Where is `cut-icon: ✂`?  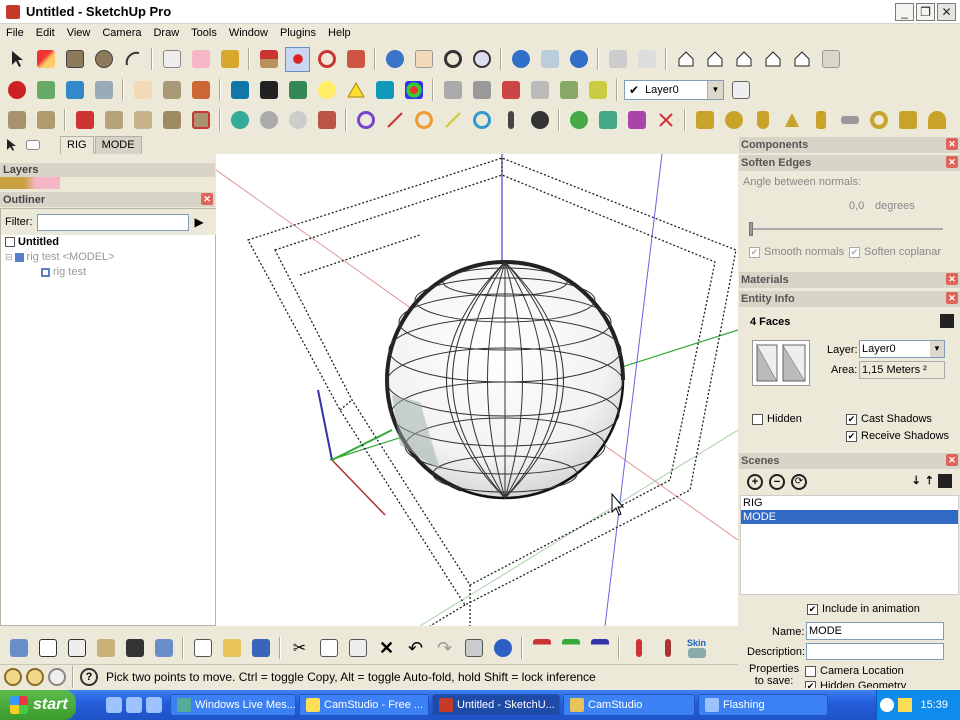 cut-icon: ✂ is located at coordinates (299, 648).